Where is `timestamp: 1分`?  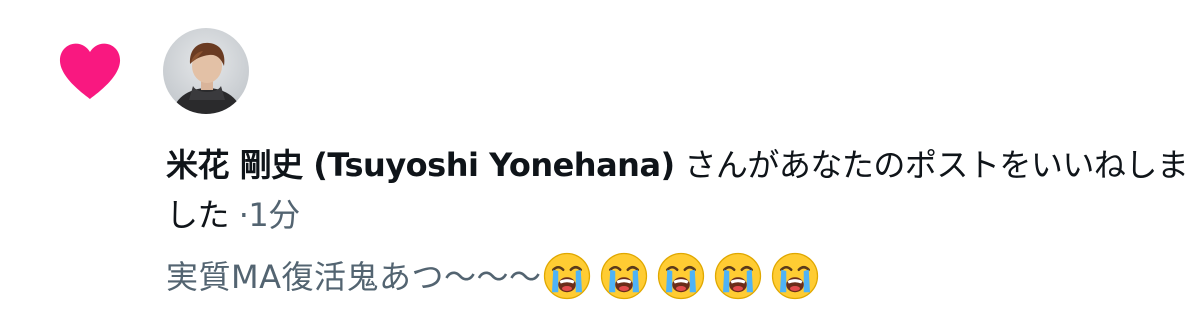 timestamp: 1分 is located at coordinates (274, 215).